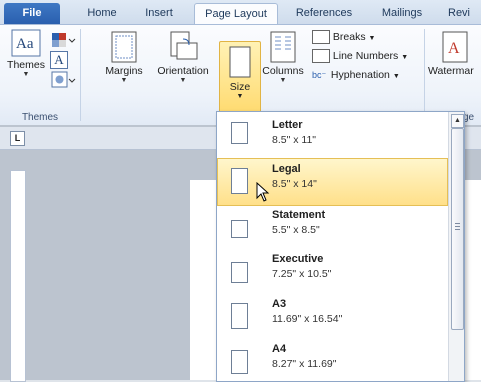 Image resolution: width=481 pixels, height=382 pixels. Describe the element at coordinates (319, 75) in the screenshot. I see `hyphenation-icon: bc⁻` at that location.